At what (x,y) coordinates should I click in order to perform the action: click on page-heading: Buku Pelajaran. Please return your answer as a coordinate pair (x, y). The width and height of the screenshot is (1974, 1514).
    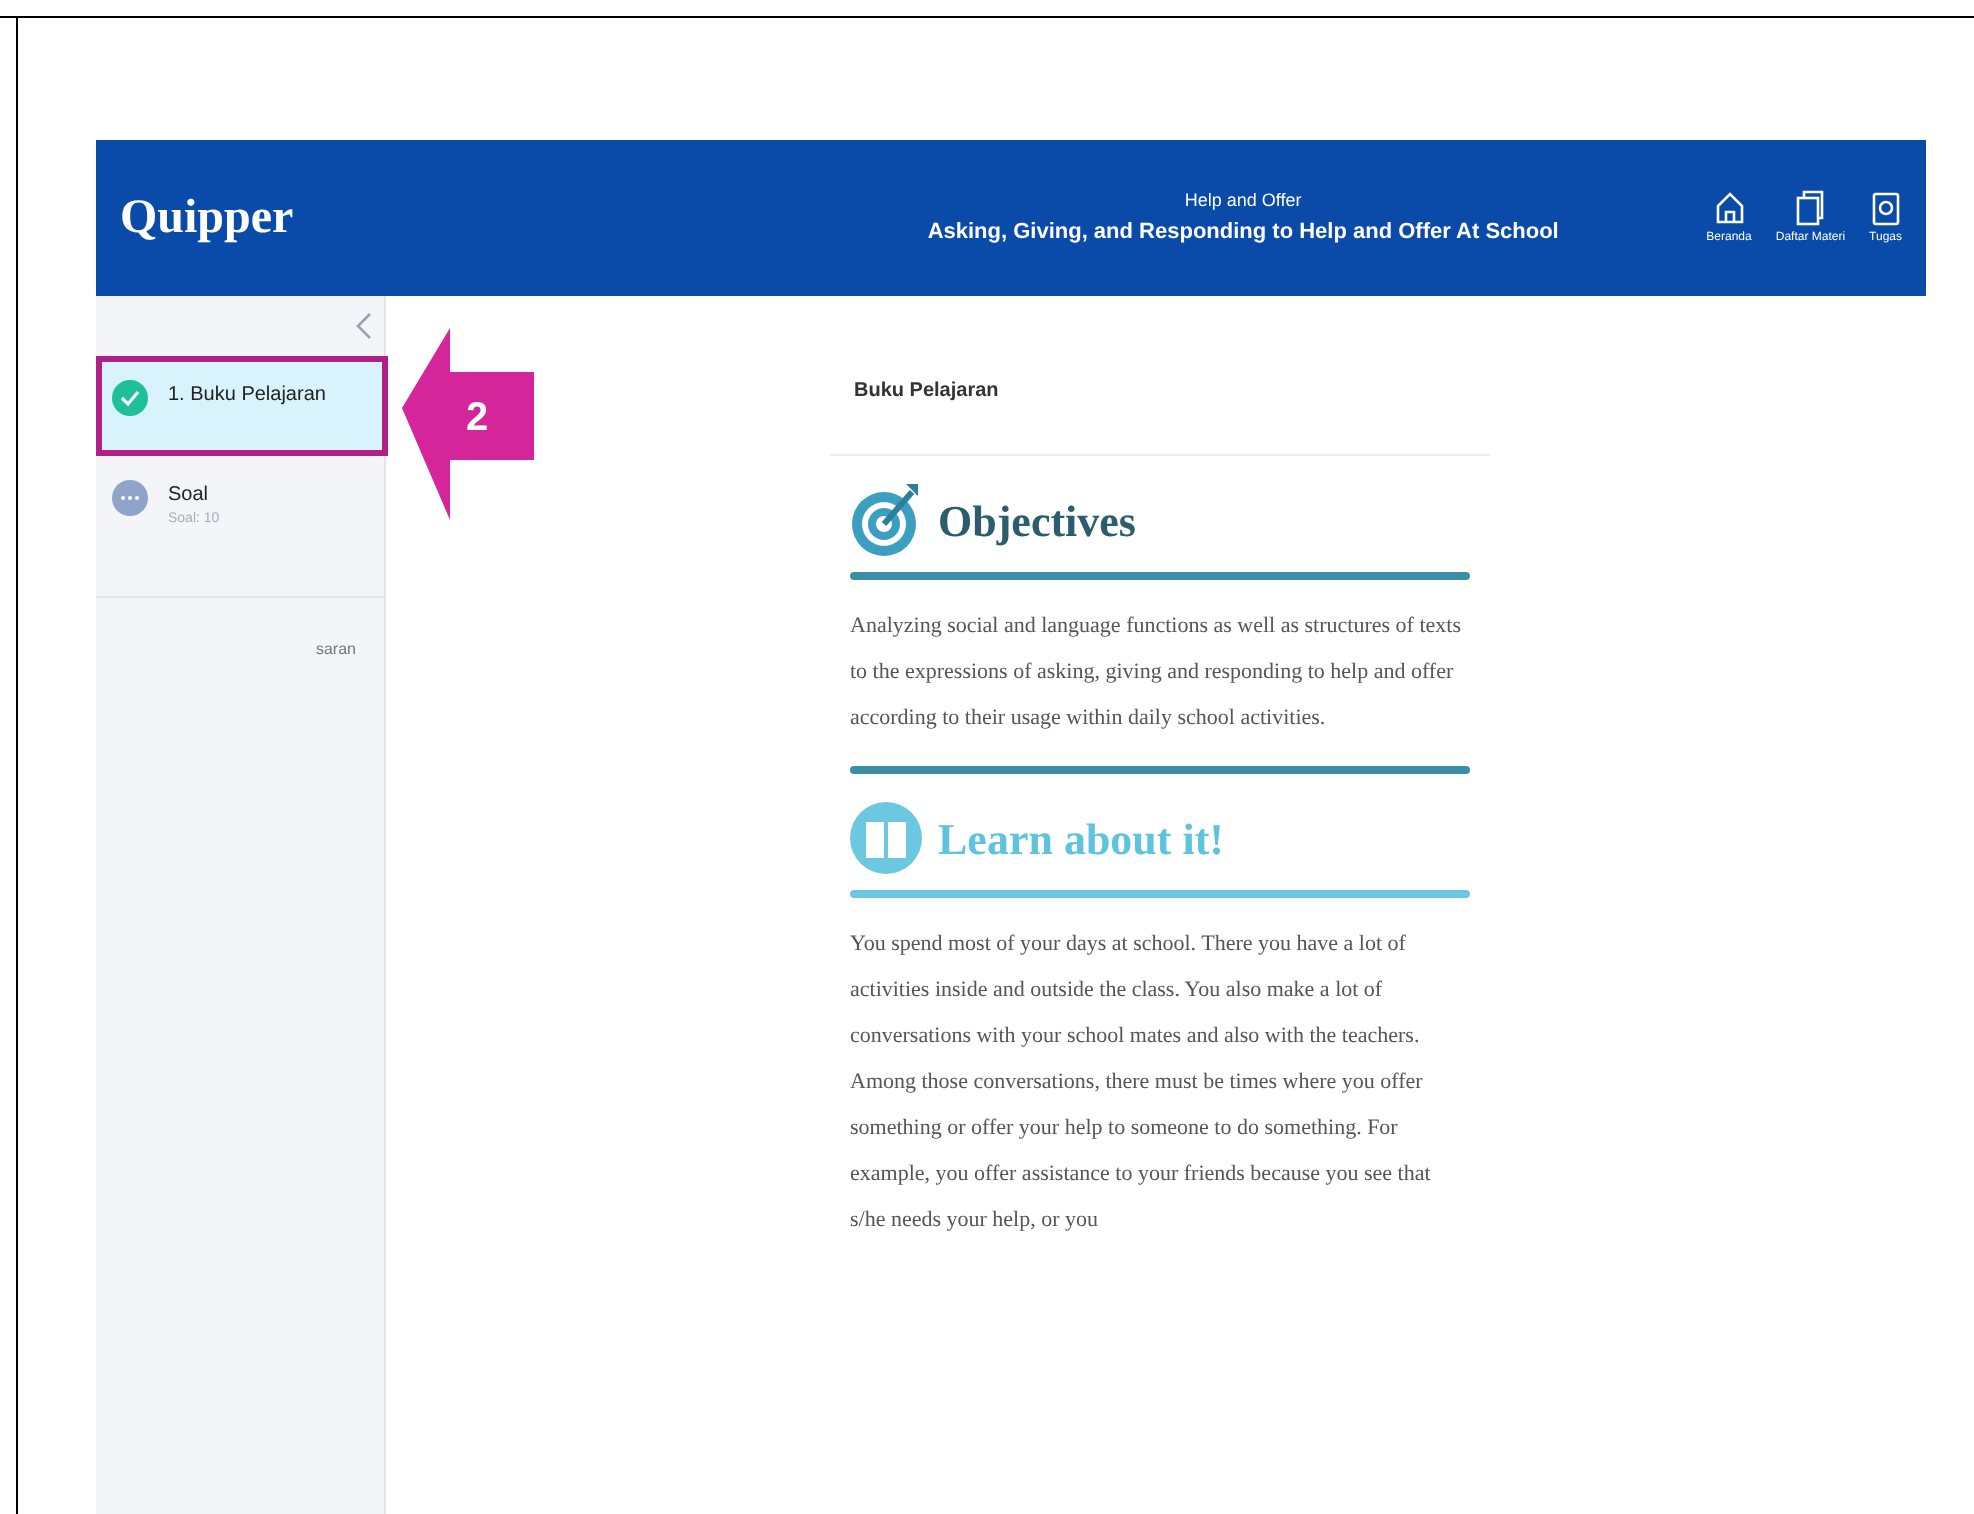
    Looking at the image, I should click on (1160, 376).